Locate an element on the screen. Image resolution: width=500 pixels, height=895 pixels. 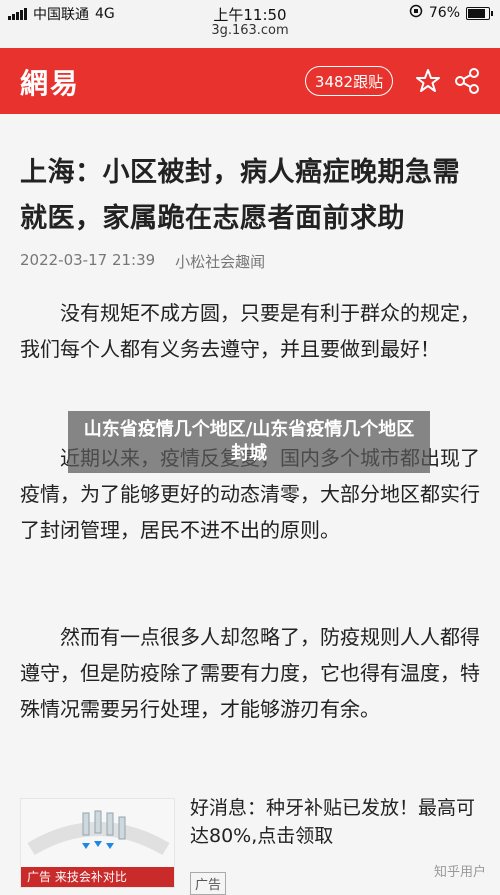
star-icon is located at coordinates (428, 81).